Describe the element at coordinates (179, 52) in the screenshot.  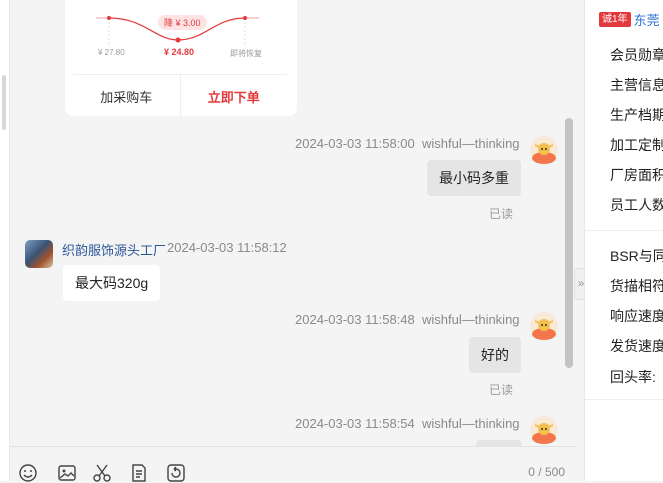
I see `price-now-label: ¥ 24.80` at that location.